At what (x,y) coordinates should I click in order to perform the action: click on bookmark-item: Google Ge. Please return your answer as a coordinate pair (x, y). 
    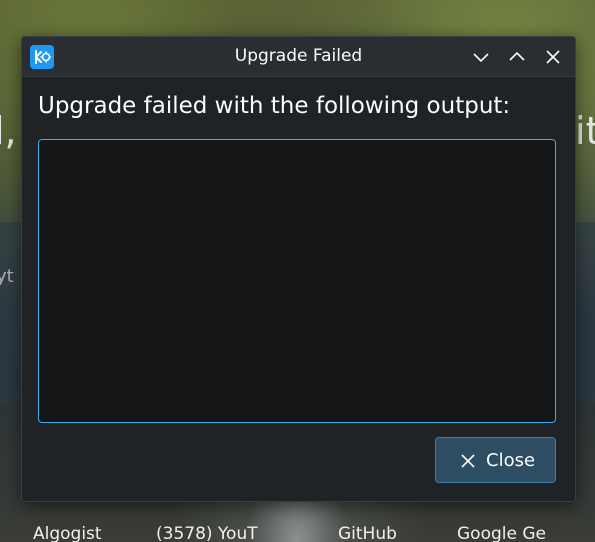
    Looking at the image, I should click on (501, 533).